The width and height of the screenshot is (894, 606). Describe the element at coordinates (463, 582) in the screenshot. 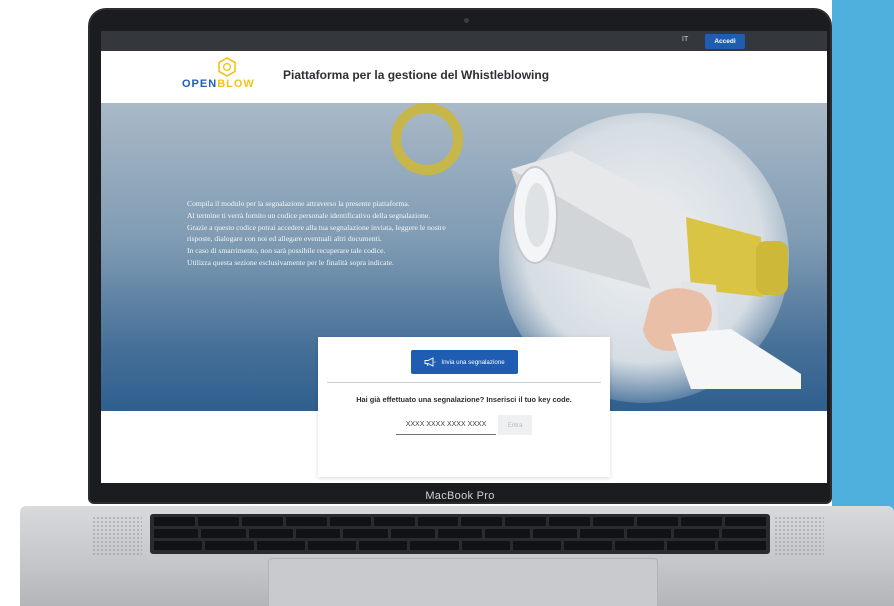

I see `trackpad` at that location.